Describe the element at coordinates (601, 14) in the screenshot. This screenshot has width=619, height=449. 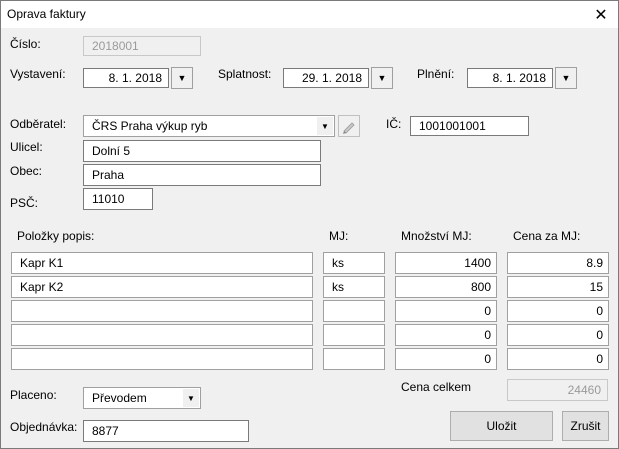
I see `close-icon: ✕` at that location.